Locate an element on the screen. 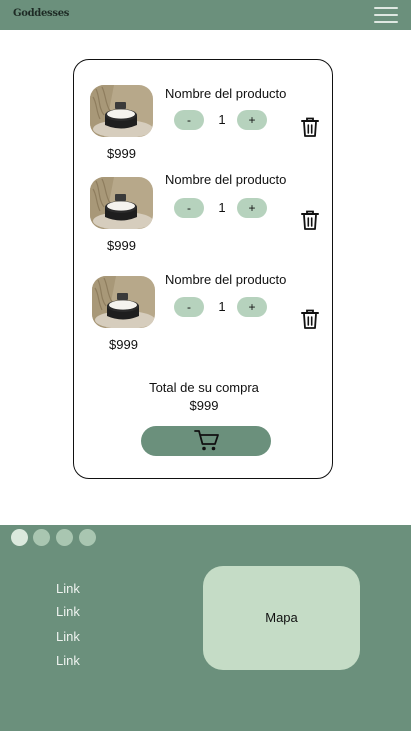 The image size is (411, 731). brand-logo: Goddesses is located at coordinates (41, 13).